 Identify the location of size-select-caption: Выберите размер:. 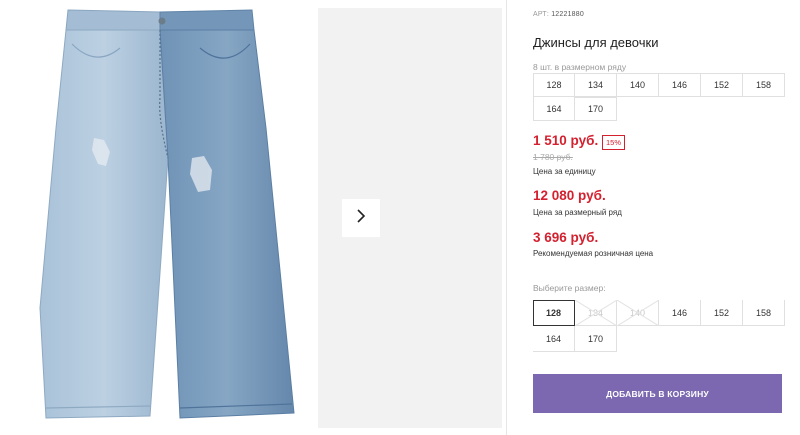
(569, 288).